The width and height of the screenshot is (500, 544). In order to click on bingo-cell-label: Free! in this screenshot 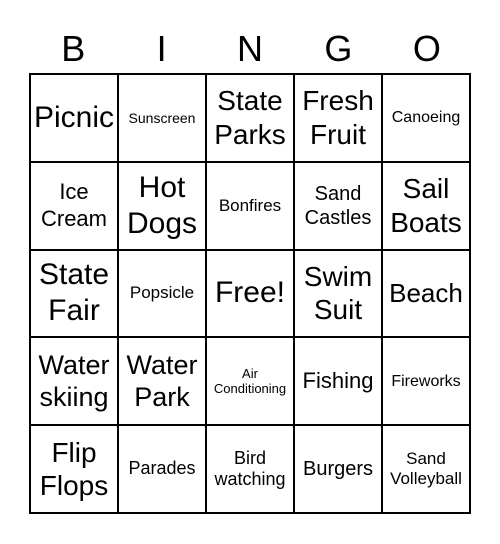, I will do `click(250, 293)`.